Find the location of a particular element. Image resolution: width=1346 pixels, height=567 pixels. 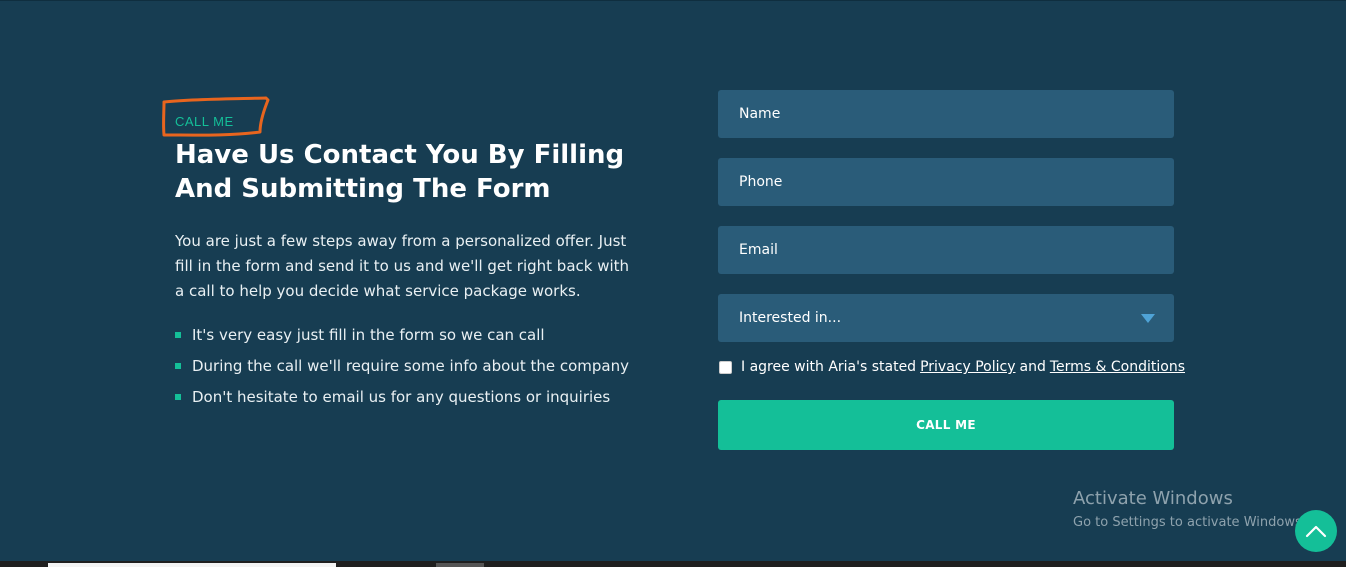

eyebrow-annotation: CALL ME is located at coordinates (215, 117).